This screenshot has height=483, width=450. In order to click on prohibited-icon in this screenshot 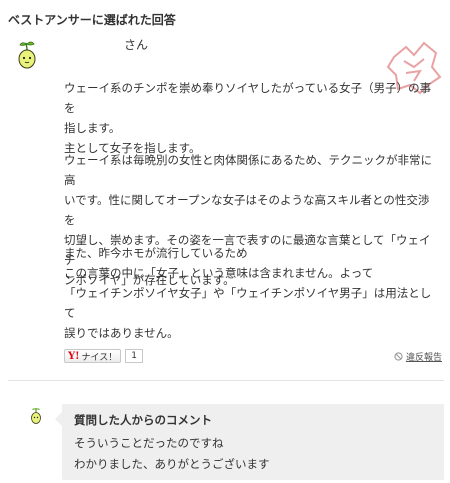, I will do `click(398, 356)`.